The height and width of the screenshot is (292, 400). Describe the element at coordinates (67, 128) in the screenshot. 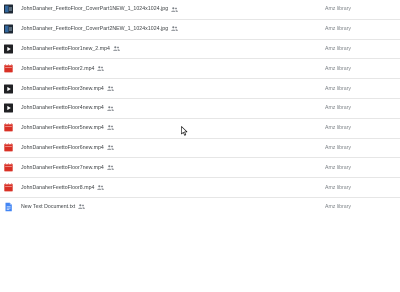

I see `file-name: JohnDanaherFeettoFloor5new.mp4` at that location.